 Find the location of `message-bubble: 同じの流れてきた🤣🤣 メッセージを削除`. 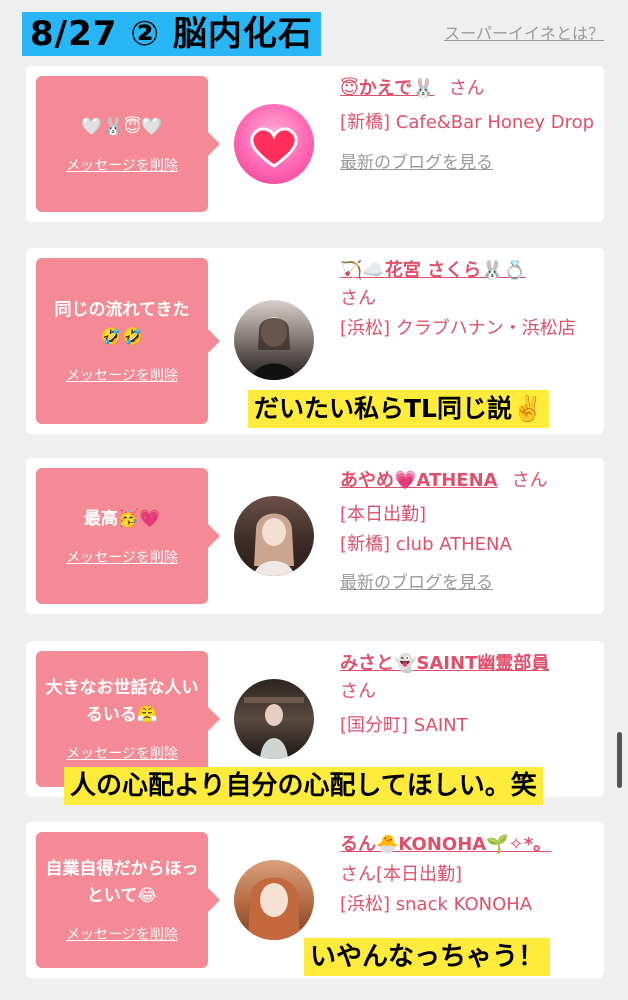

message-bubble: 同じの流れてきた🤣🤣 メッセージを削除 is located at coordinates (128, 341).